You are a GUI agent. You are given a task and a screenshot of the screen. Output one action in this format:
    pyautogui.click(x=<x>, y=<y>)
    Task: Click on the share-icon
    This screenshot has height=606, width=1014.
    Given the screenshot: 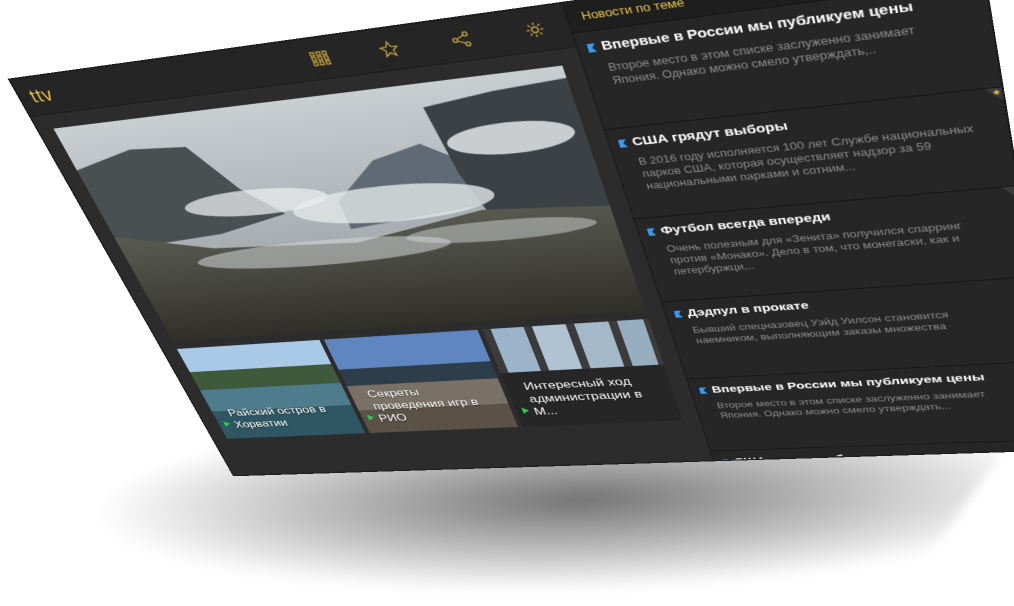 What is the action you would take?
    pyautogui.click(x=460, y=39)
    